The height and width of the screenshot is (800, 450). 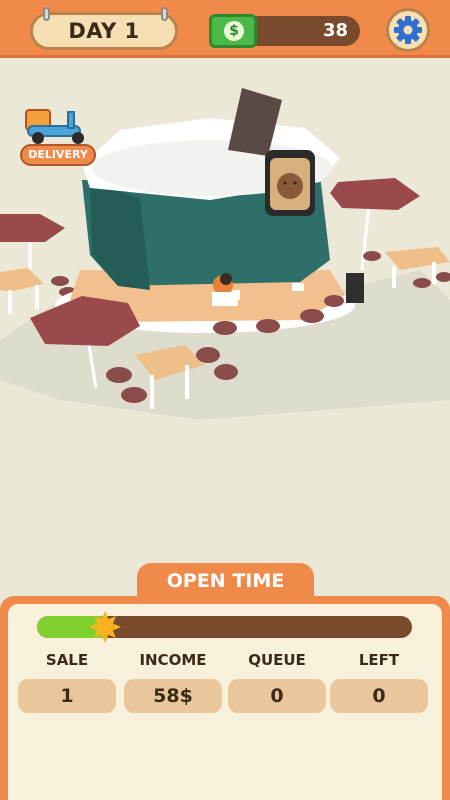 I want to click on money-value: 38, so click(x=335, y=30).